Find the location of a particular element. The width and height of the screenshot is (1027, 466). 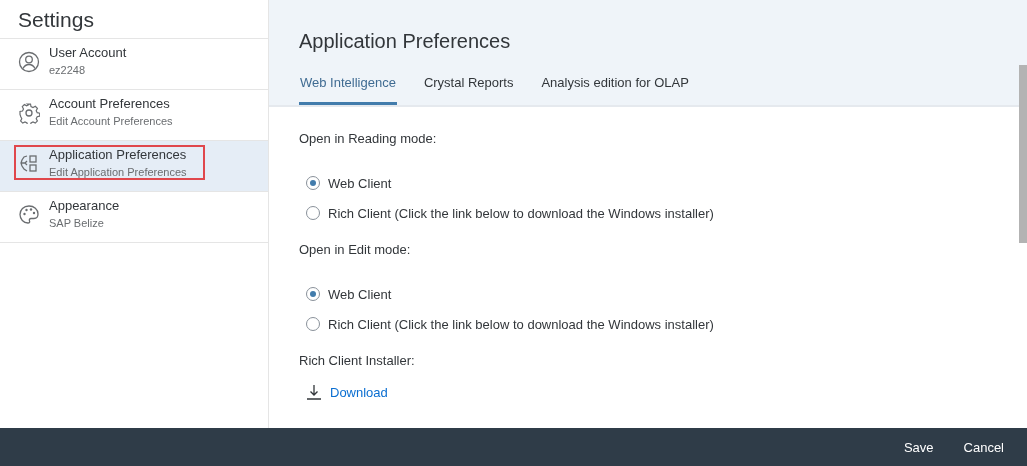

item-label: User Account is located at coordinates (88, 52).